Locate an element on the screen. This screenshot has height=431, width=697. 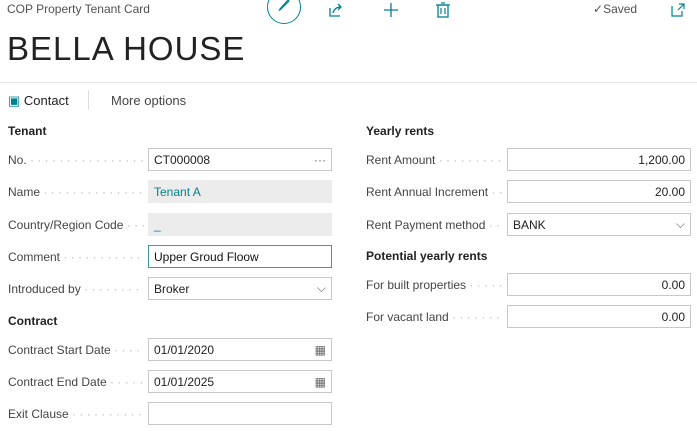
share-icon is located at coordinates (336, 12).